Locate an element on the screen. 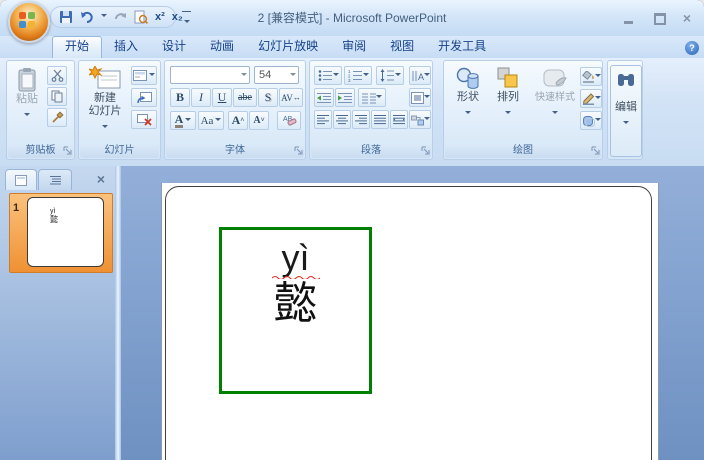 This screenshot has height=460, width=704. slide-thumbnail-selected: 1 yì 懿 is located at coordinates (61, 233).